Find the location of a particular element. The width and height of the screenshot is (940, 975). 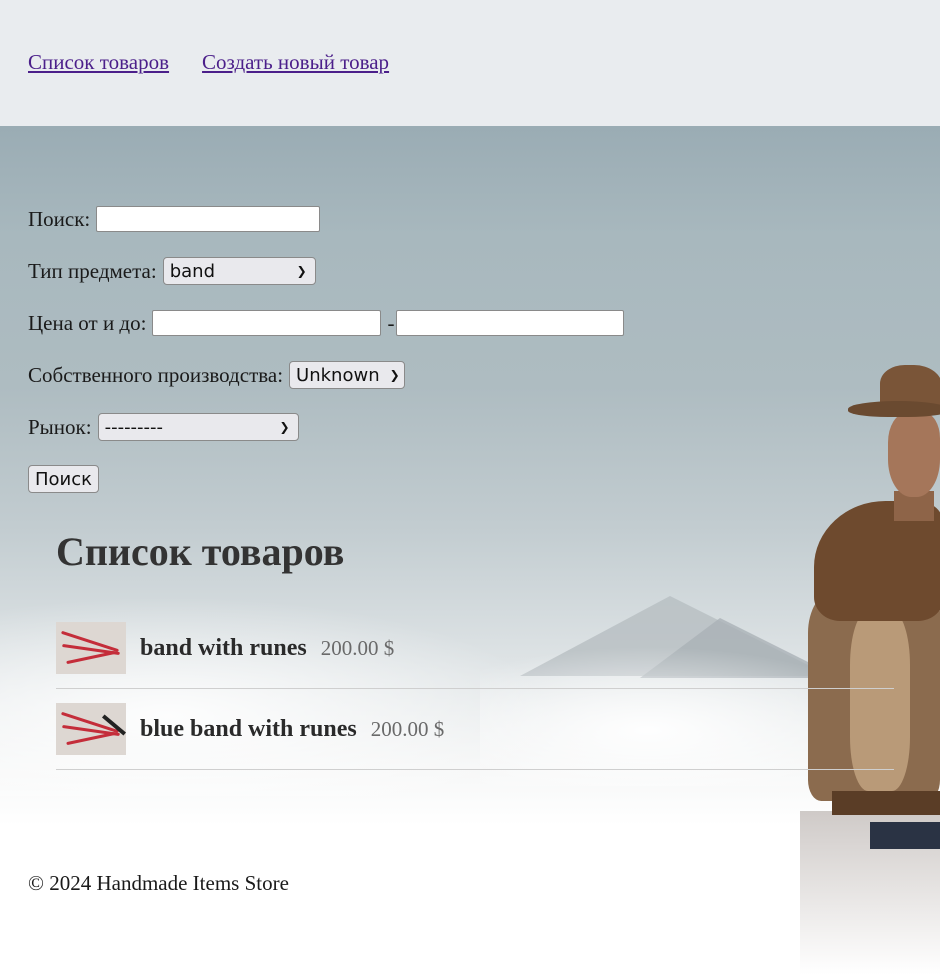

price-row: Цена от и до: - is located at coordinates (326, 323).